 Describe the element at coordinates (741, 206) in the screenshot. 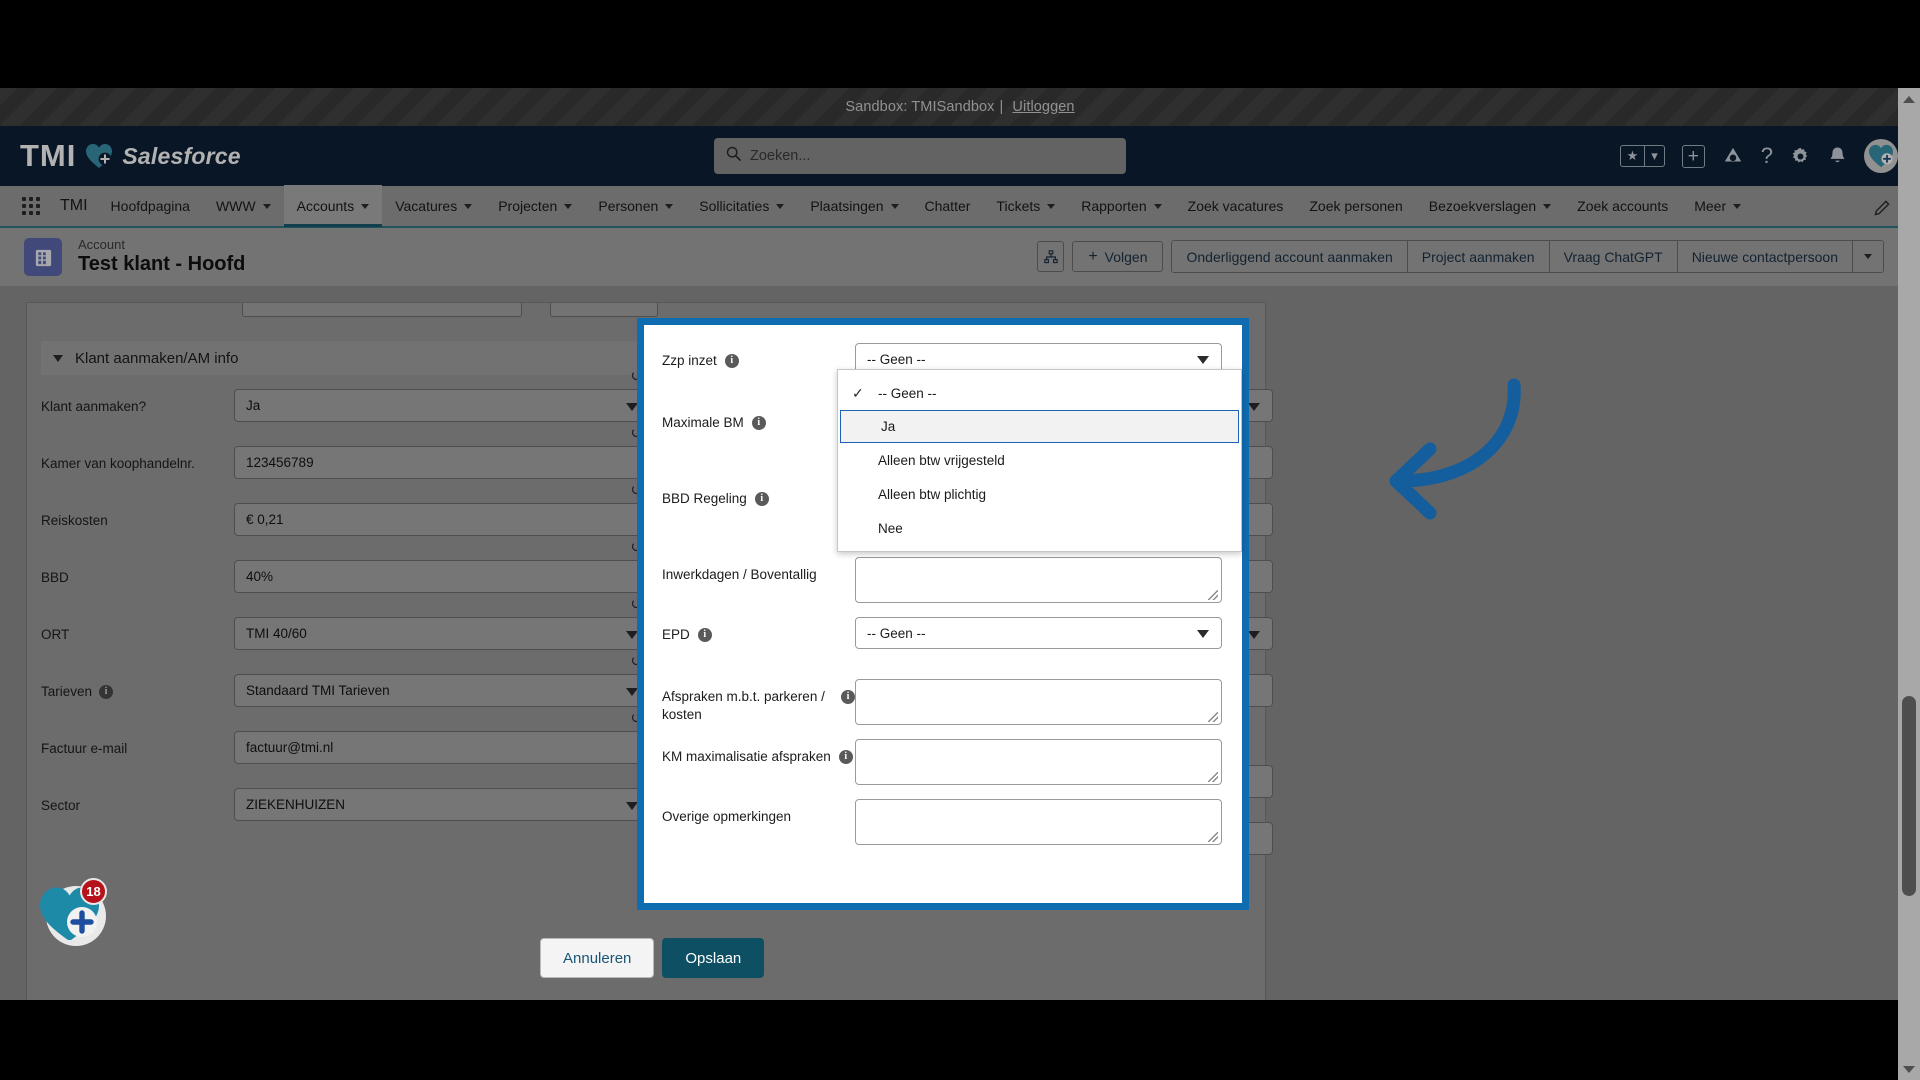

I see `nav-item-sollicitaties: Sollicitaties` at that location.